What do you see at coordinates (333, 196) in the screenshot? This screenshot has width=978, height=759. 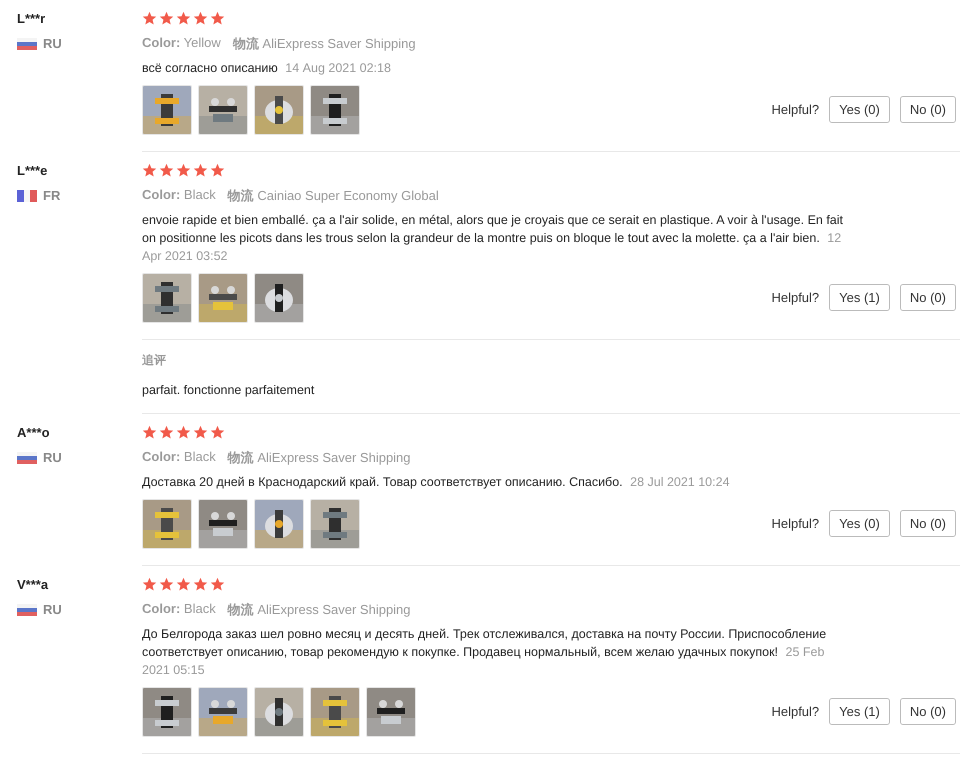 I see `shipping-info: 物流 Cainiao Super Economy Global` at bounding box center [333, 196].